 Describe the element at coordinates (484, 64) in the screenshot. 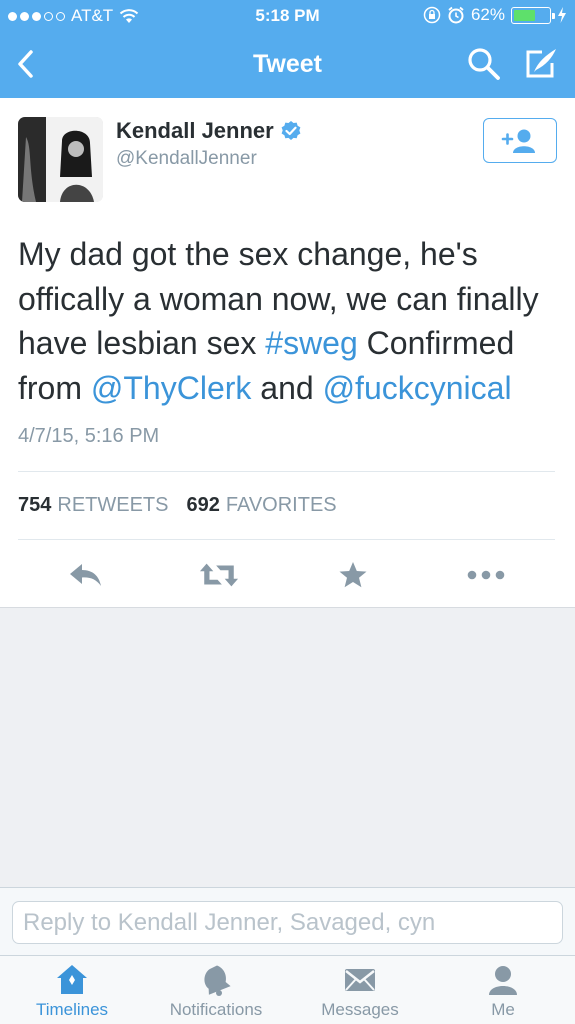

I see `search-icon` at that location.